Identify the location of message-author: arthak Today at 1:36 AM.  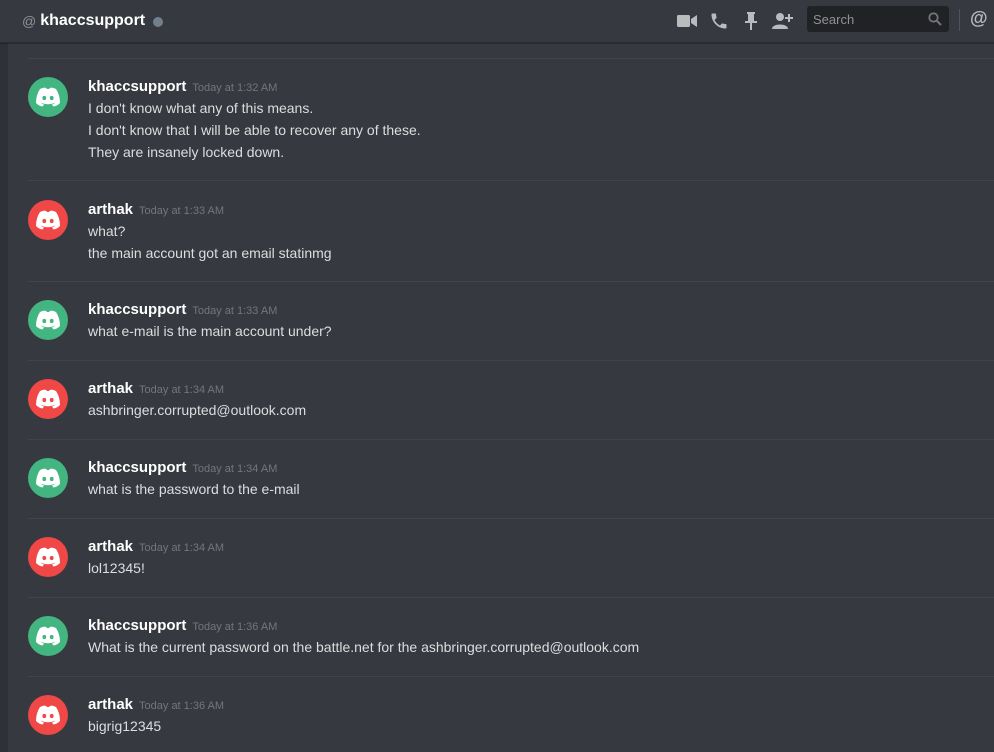
(156, 705).